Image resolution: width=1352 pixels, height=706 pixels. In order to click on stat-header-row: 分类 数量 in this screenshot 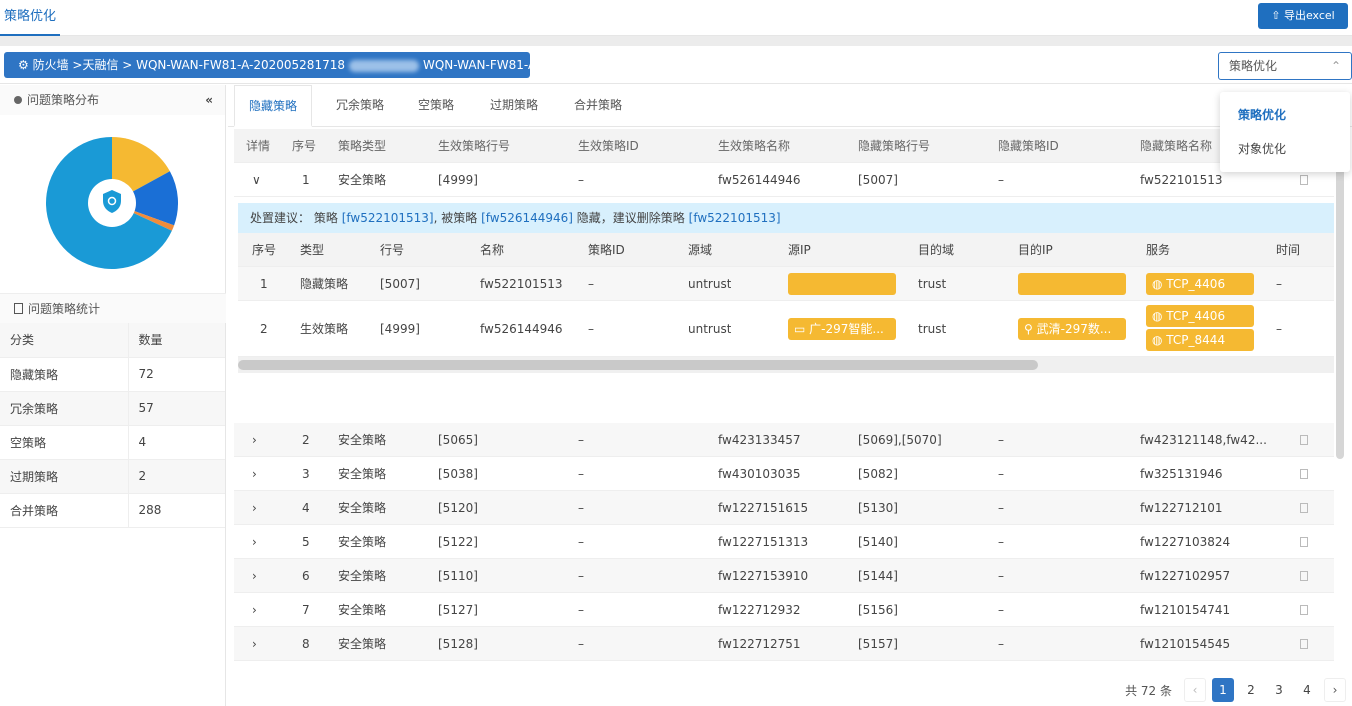, I will do `click(112, 340)`.